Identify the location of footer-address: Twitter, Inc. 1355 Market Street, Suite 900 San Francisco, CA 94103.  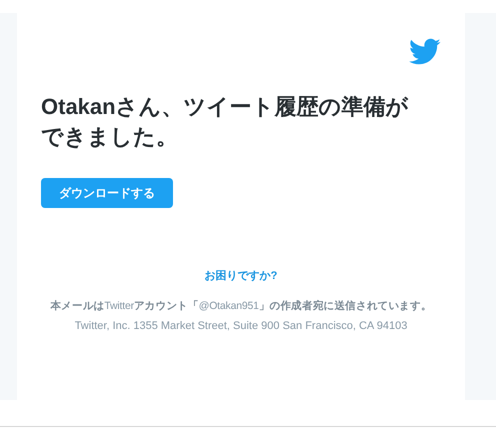
(241, 326).